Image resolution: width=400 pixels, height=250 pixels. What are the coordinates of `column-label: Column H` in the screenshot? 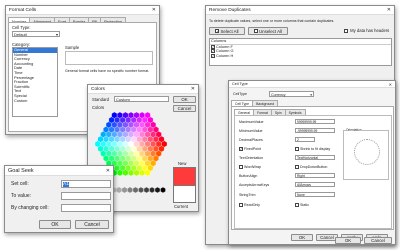 It's located at (225, 55).